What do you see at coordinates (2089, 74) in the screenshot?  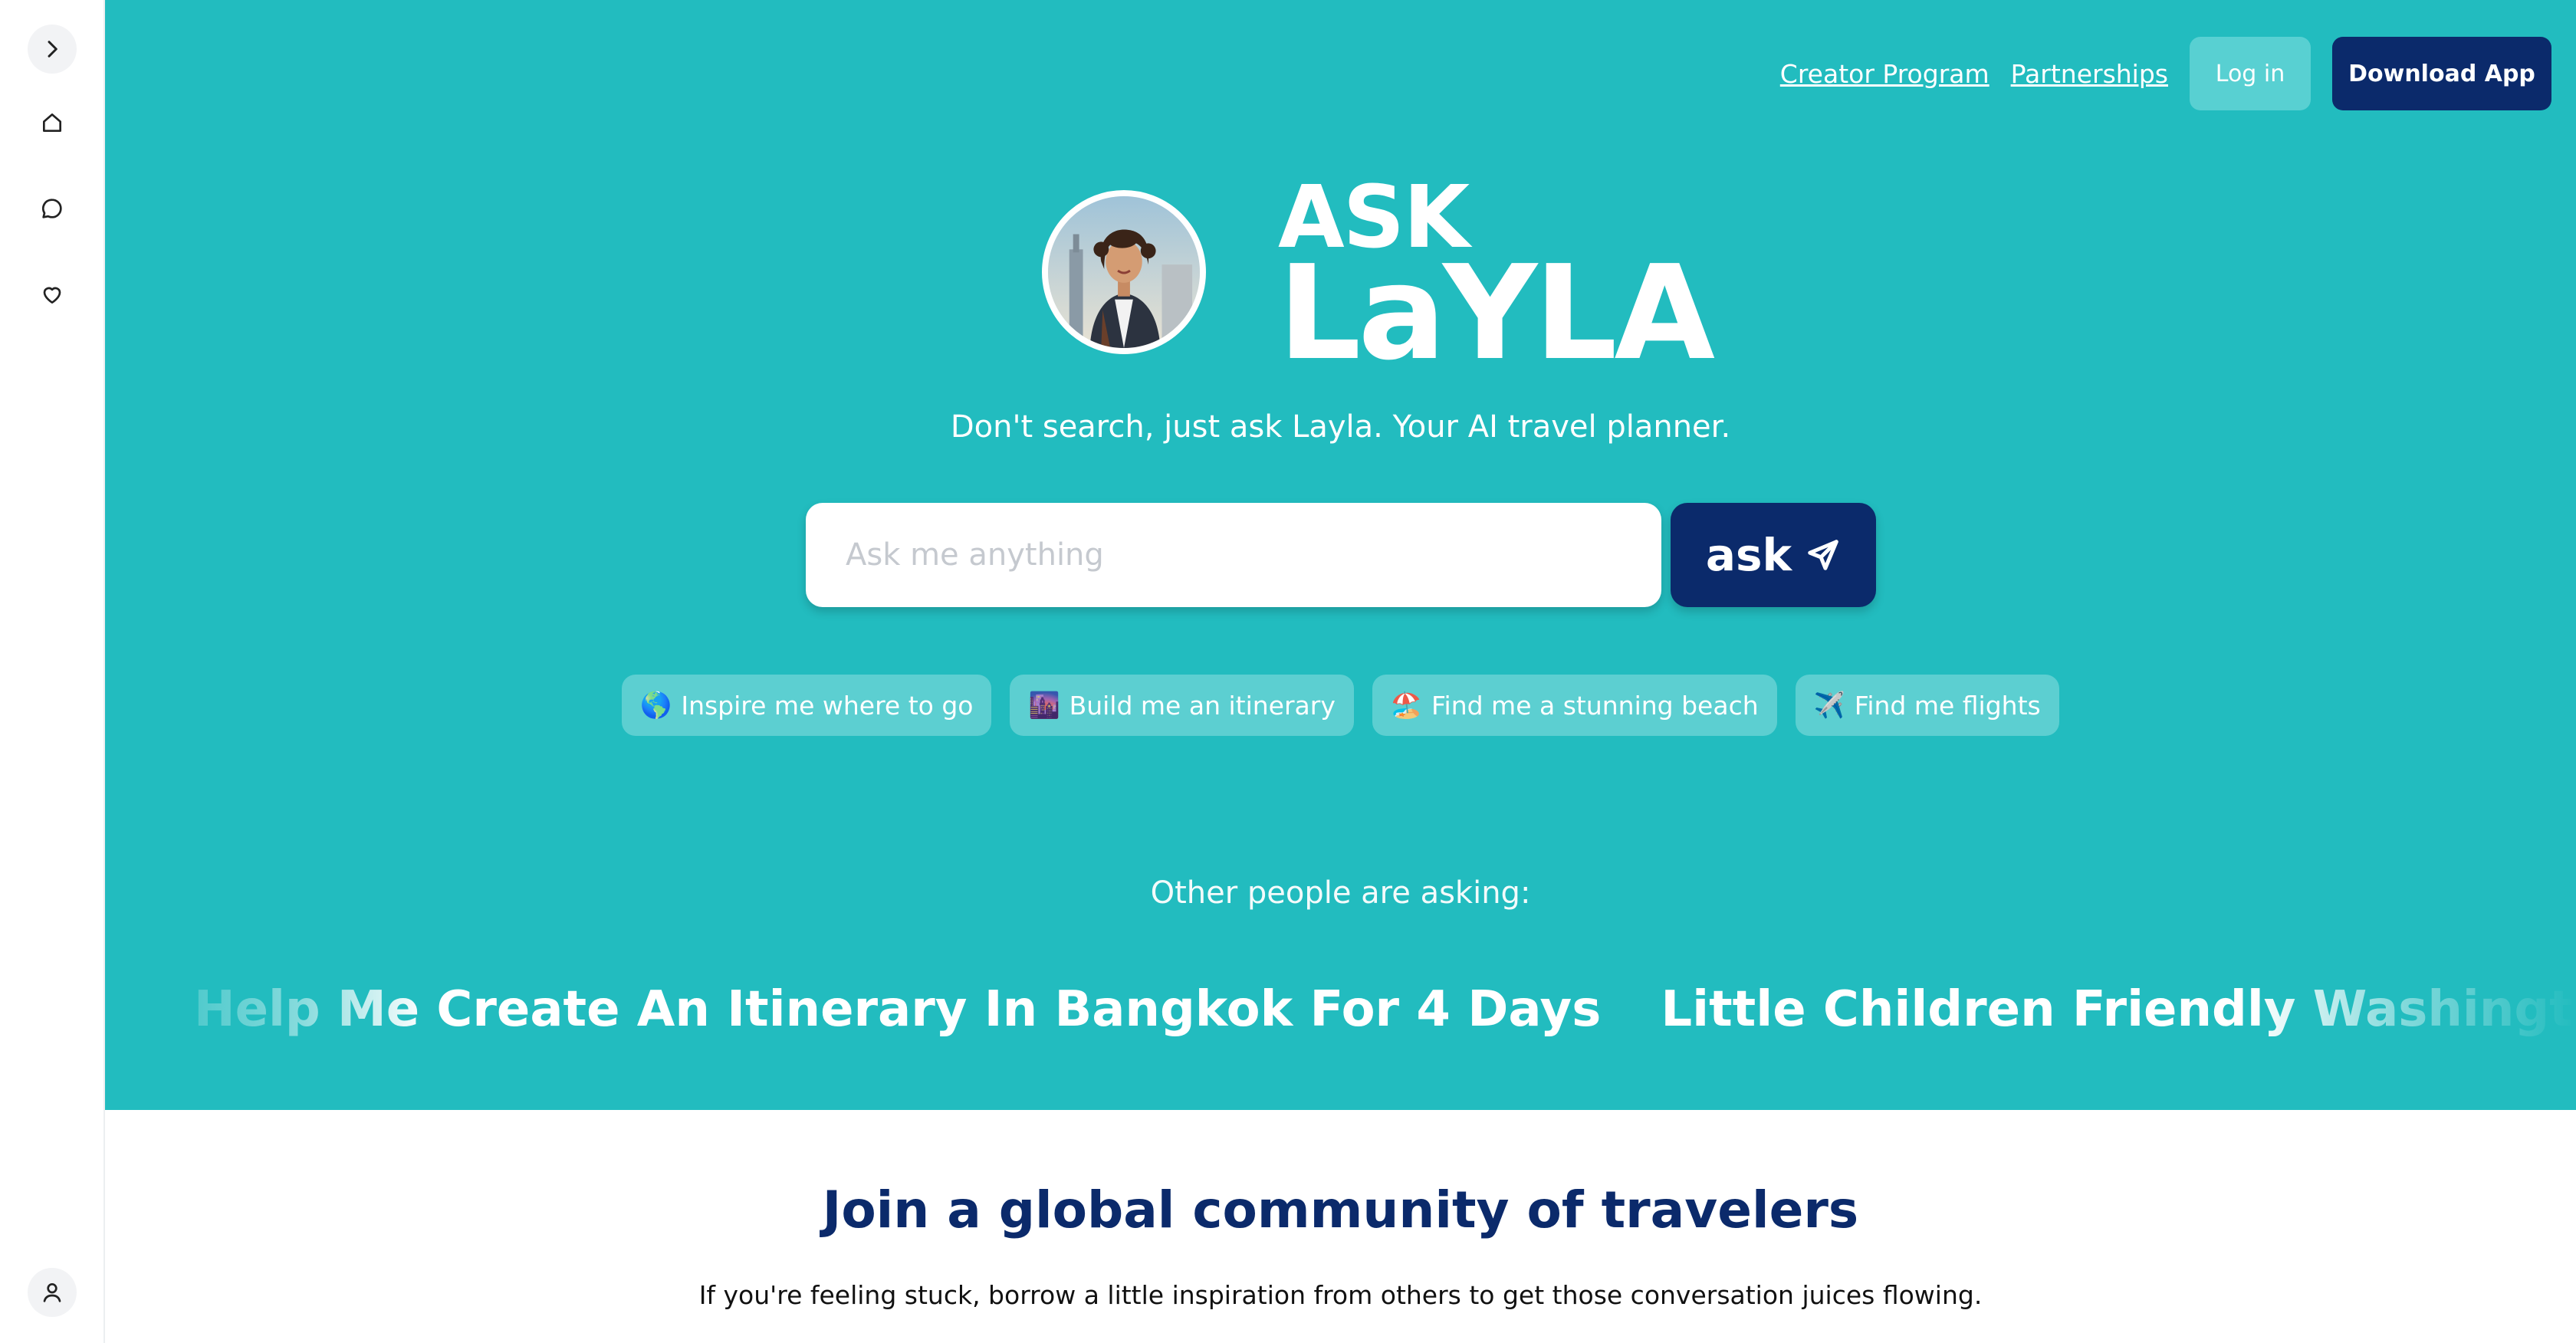 I see `partnerships-link: Partnerships` at bounding box center [2089, 74].